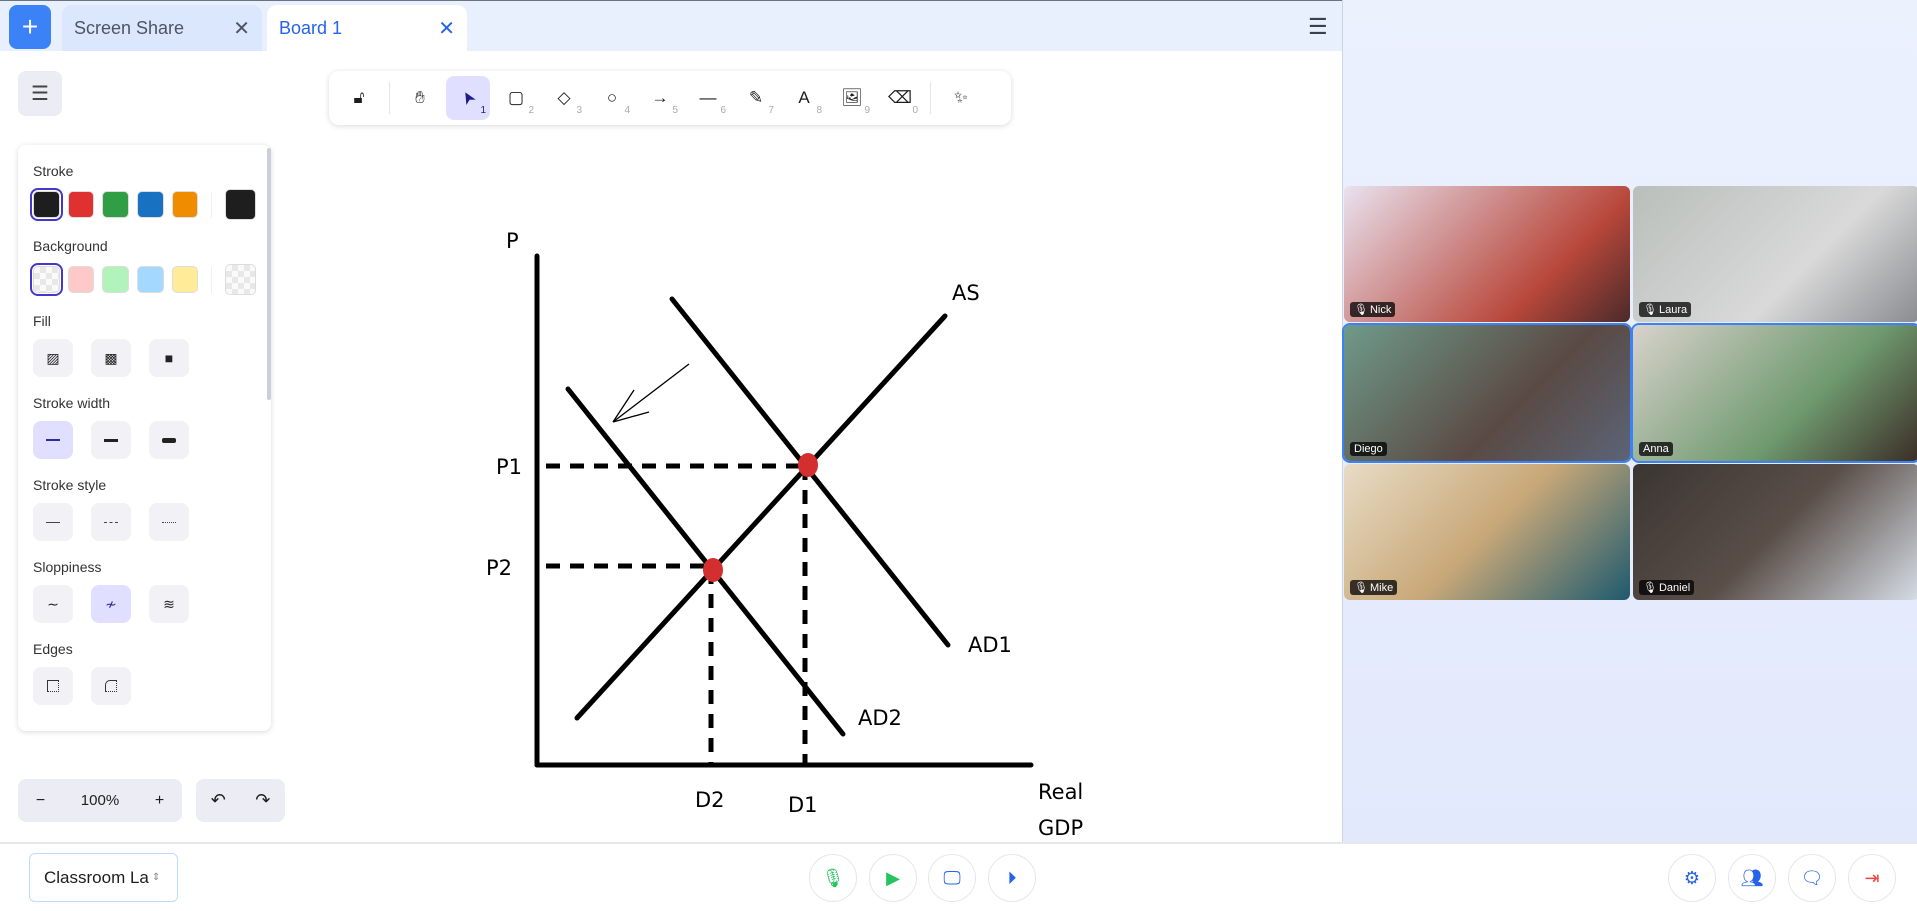 Image resolution: width=1917 pixels, height=911 pixels. What do you see at coordinates (262, 800) in the screenshot?
I see `redo-button: ↷` at bounding box center [262, 800].